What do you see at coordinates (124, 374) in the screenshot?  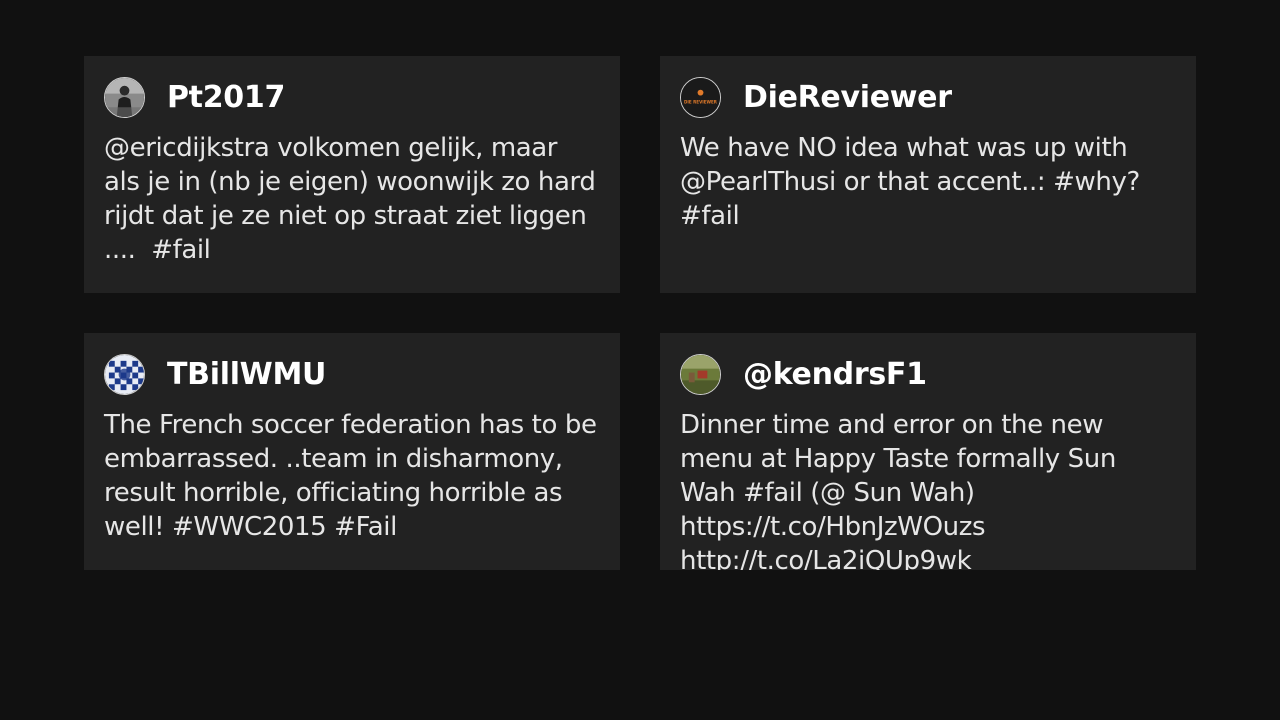 I see `checkered-flag-avatar` at bounding box center [124, 374].